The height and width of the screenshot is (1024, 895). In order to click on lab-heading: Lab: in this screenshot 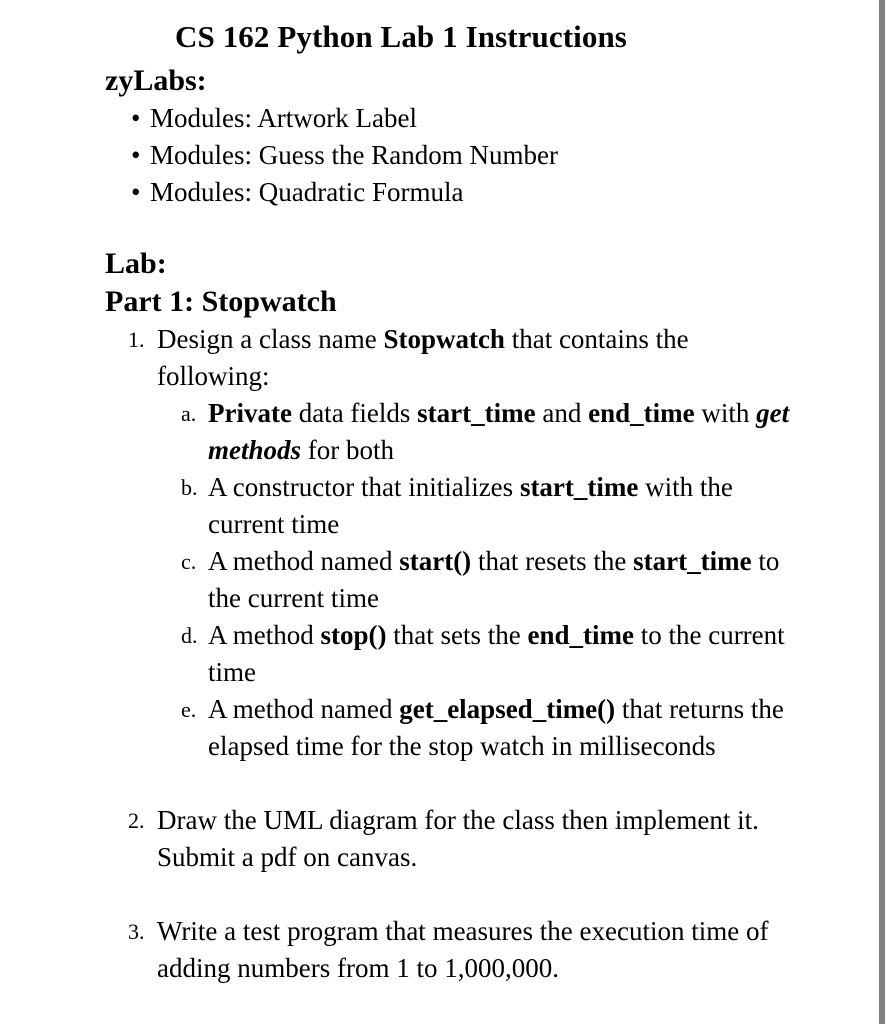, I will do `click(136, 263)`.